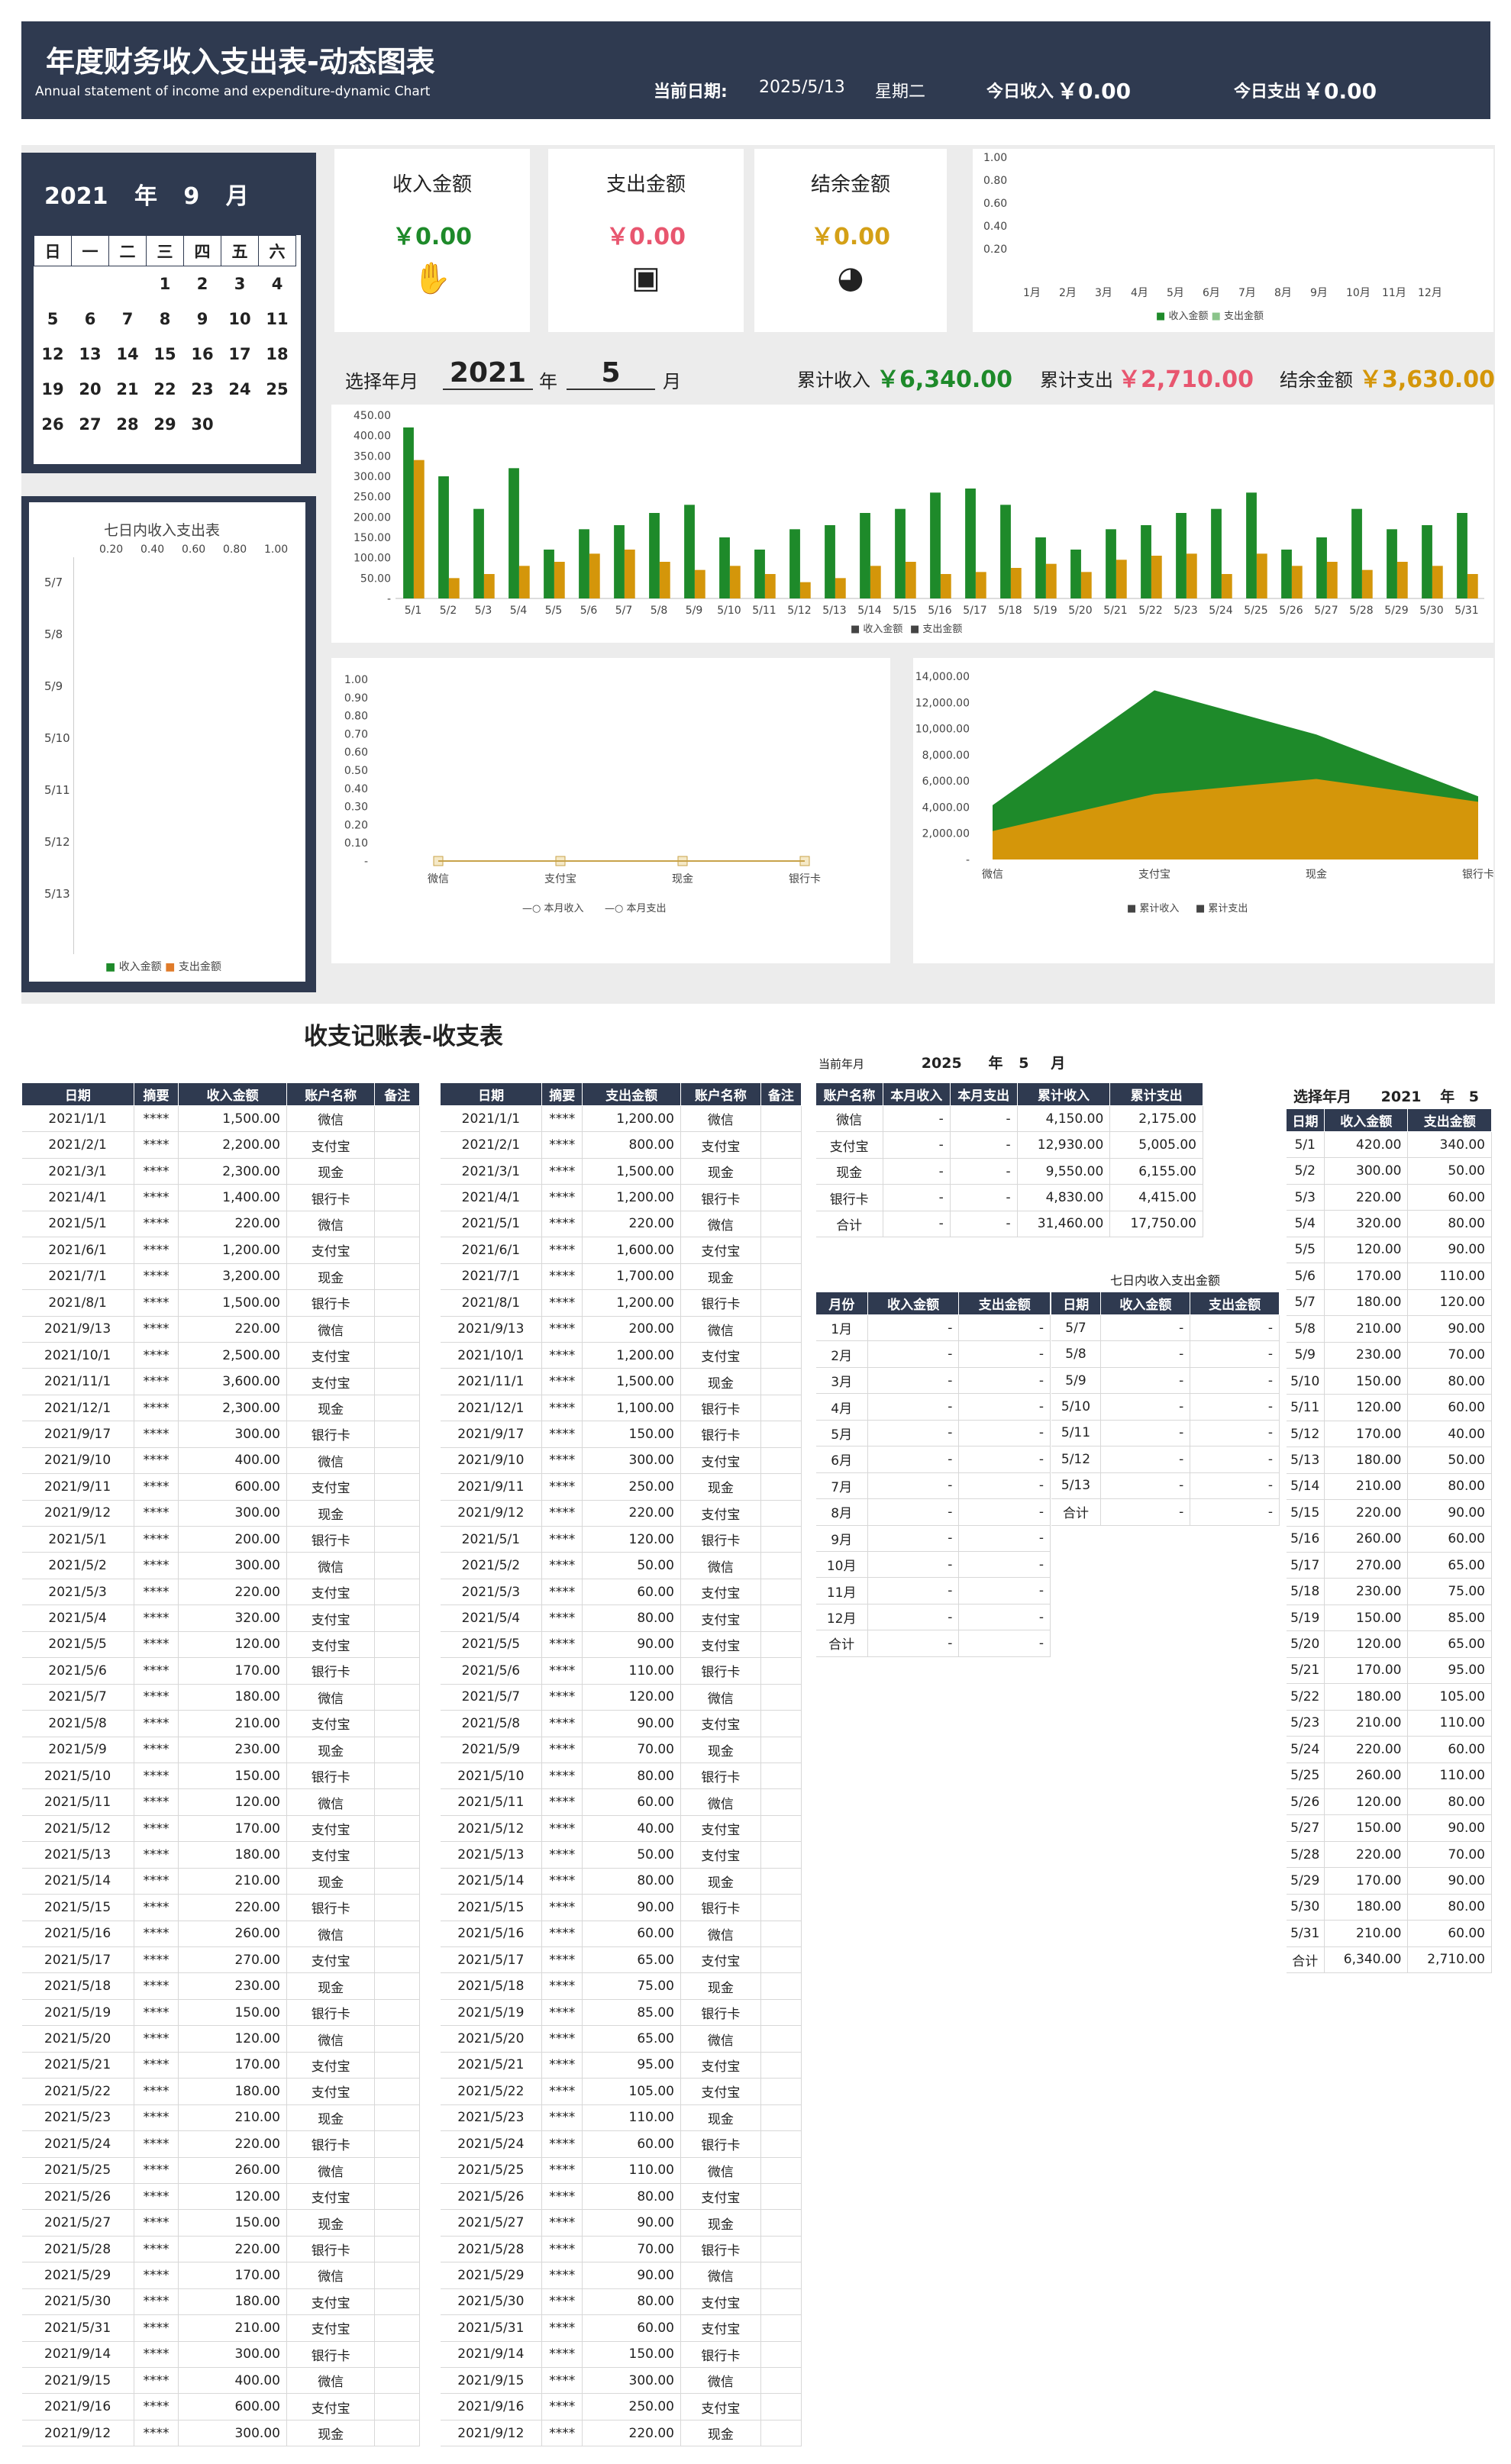 The width and height of the screenshot is (1511, 2464). I want to click on table-cell: 1,600.00, so click(631, 1251).